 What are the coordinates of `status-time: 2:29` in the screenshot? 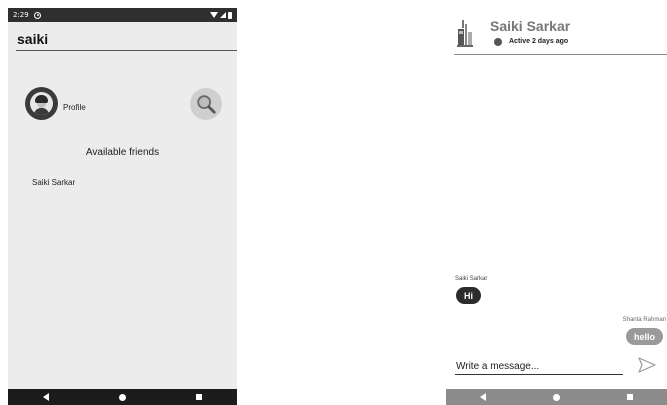 It's located at (21, 15).